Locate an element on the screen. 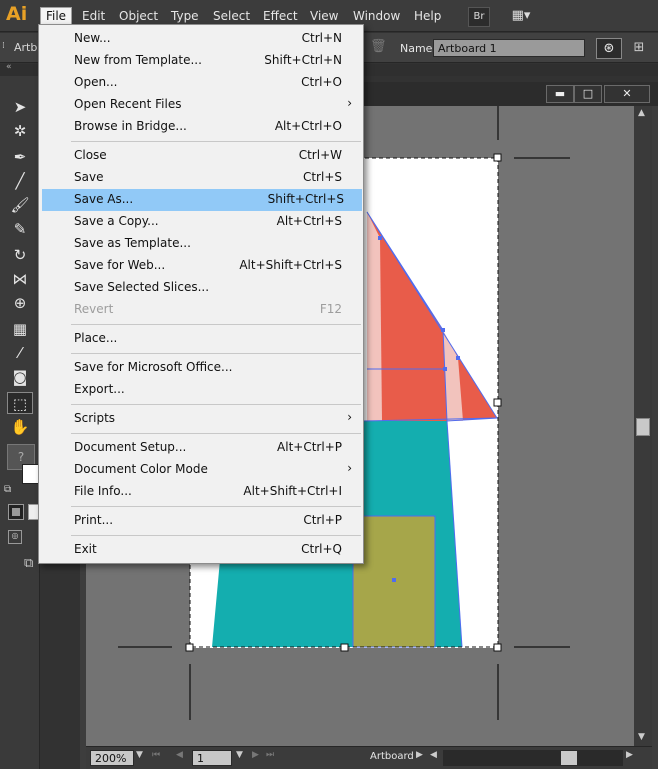  symbol-sprayer-icon: ◙ is located at coordinates (20, 377).